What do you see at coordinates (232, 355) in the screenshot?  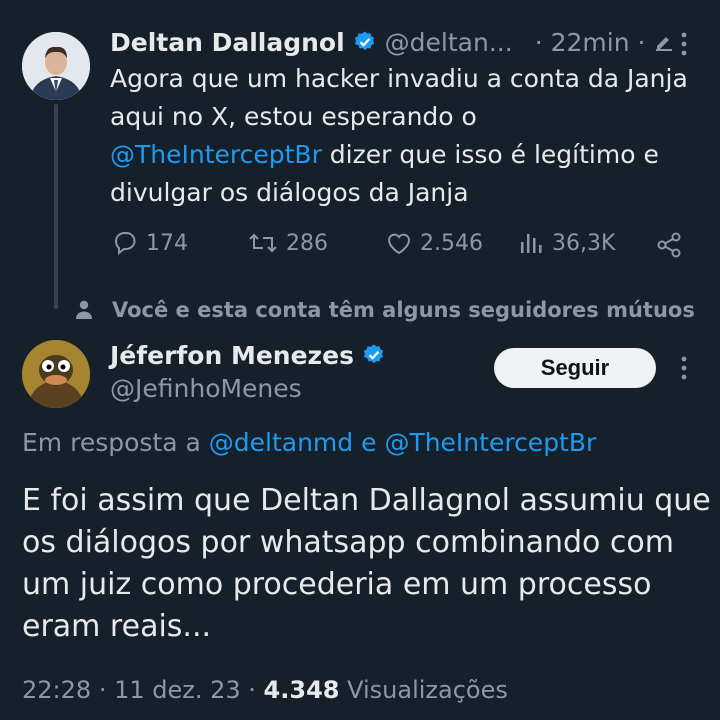 I see `author-name: Jéferfon Menezes` at bounding box center [232, 355].